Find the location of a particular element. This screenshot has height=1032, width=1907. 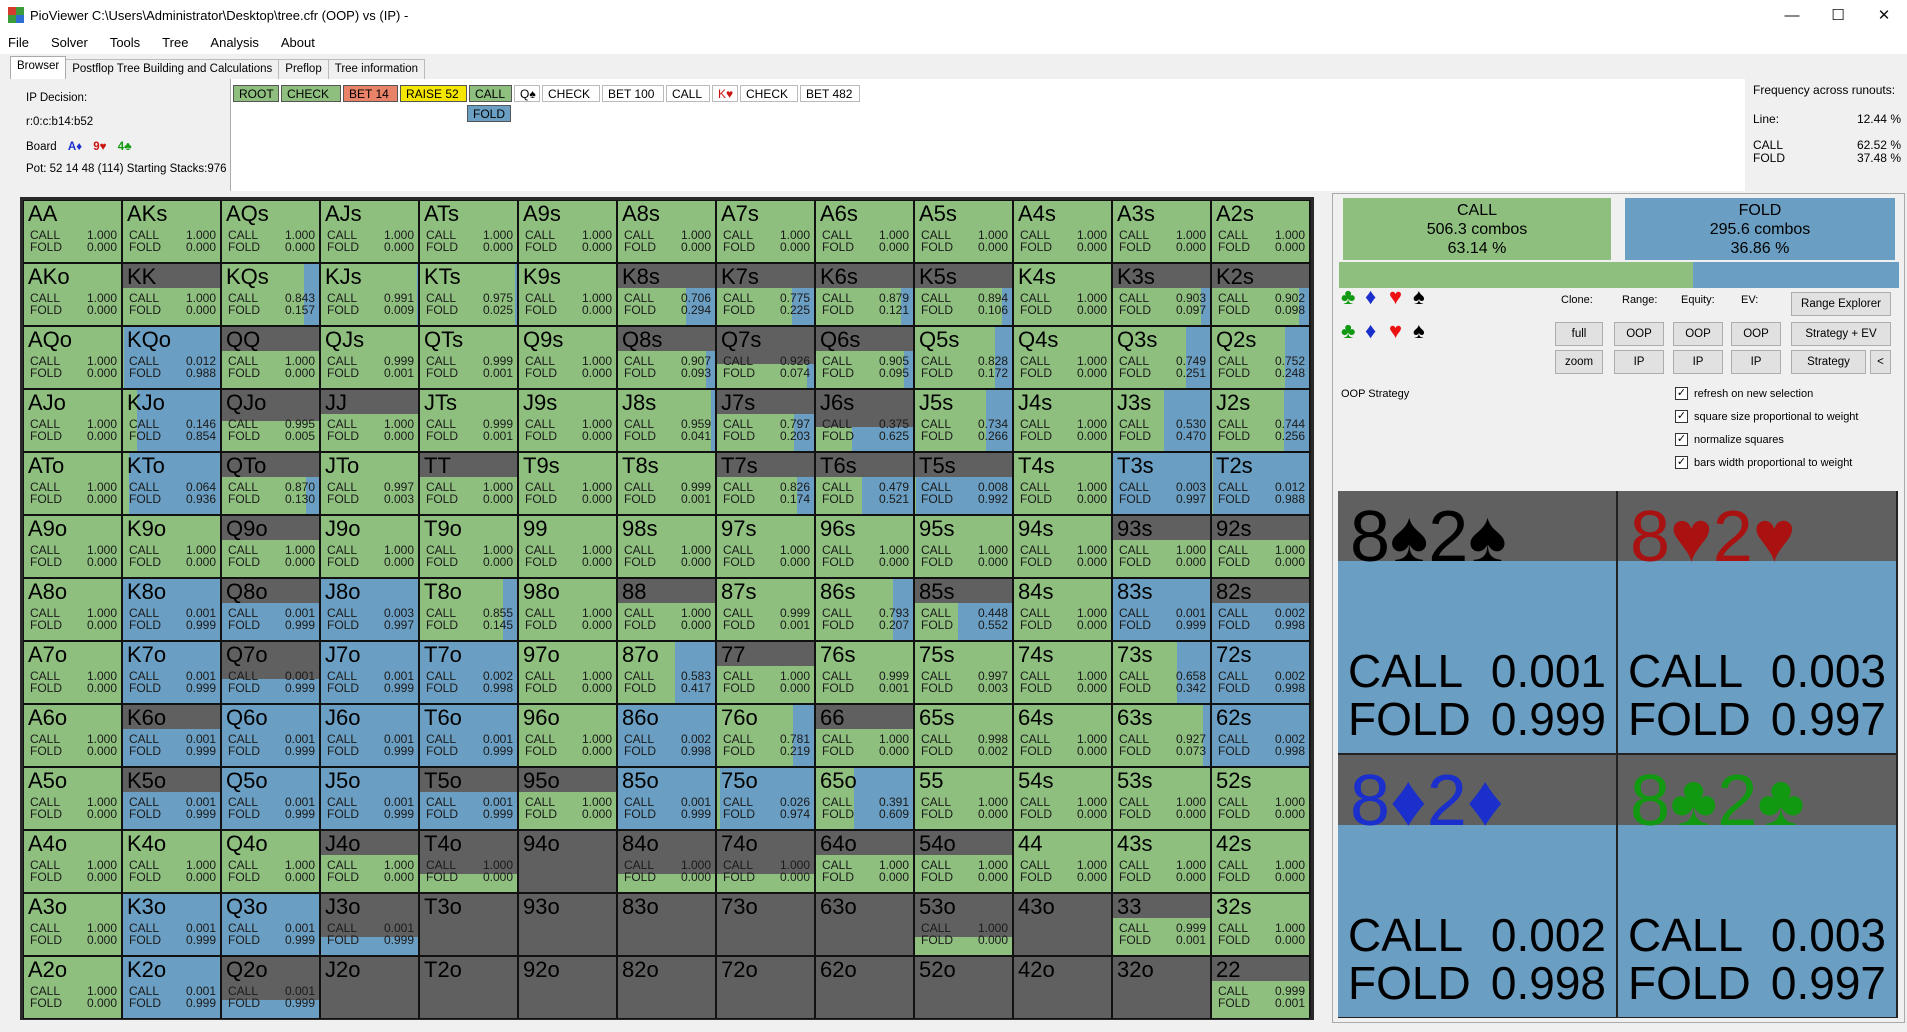

equity-ip-button: IP is located at coordinates (1698, 362).